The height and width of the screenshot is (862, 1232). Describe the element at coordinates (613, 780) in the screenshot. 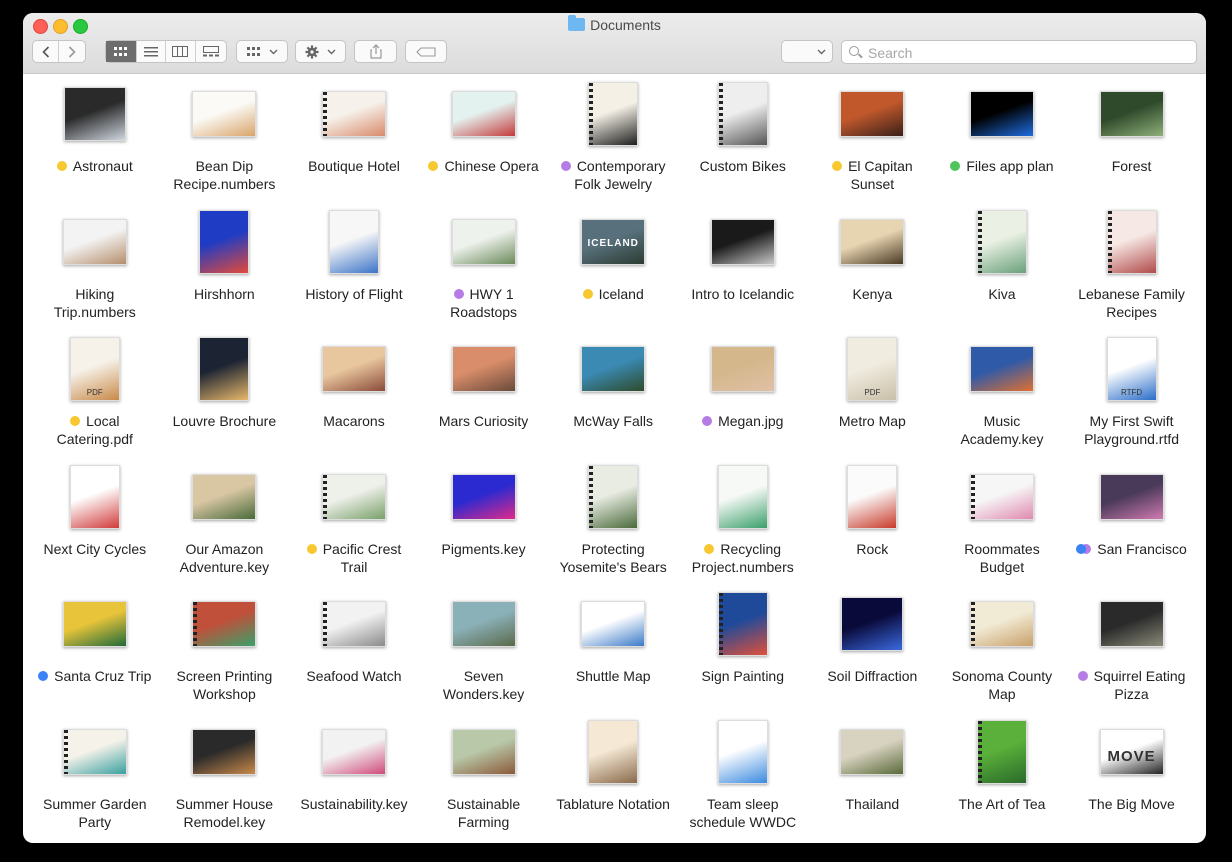

I see `file-item: Tablature Notation` at that location.